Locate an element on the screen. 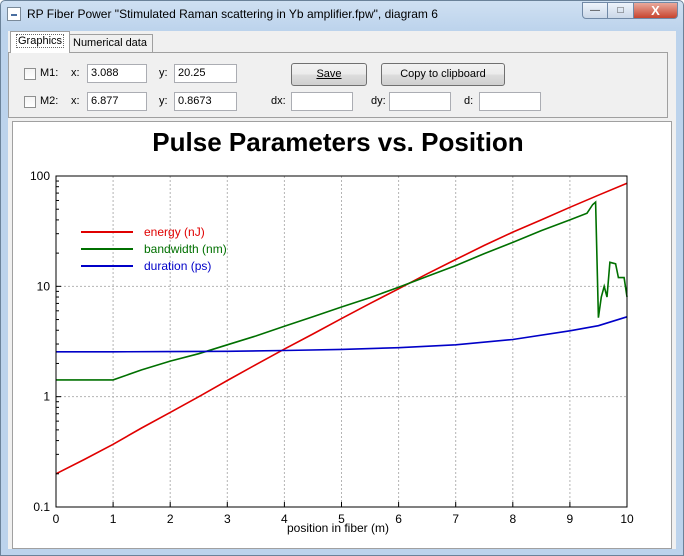 The width and height of the screenshot is (684, 556). y-tick-label: 100 is located at coordinates (40, 176).